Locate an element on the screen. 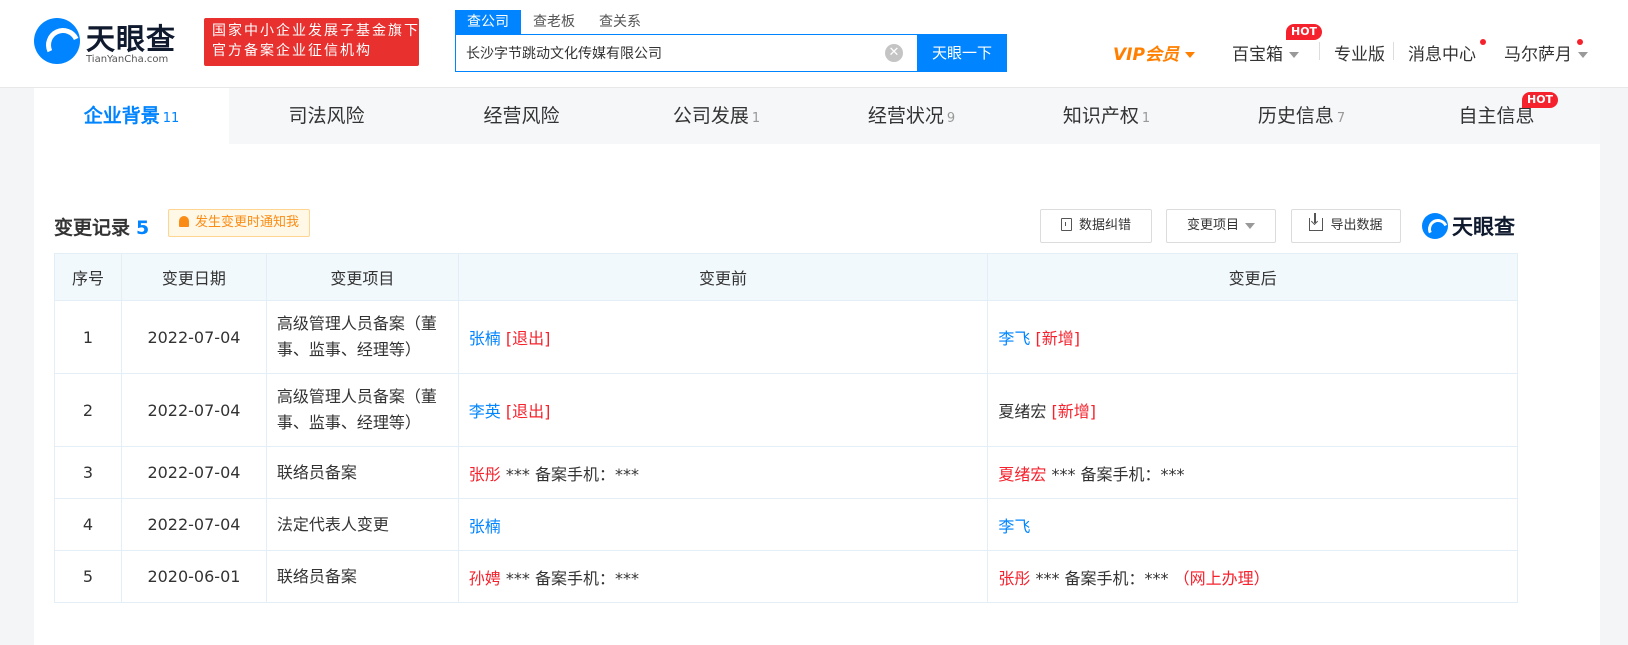 Image resolution: width=1628 pixels, height=645 pixels. vip-menu: VIP会员 is located at coordinates (1154, 52).